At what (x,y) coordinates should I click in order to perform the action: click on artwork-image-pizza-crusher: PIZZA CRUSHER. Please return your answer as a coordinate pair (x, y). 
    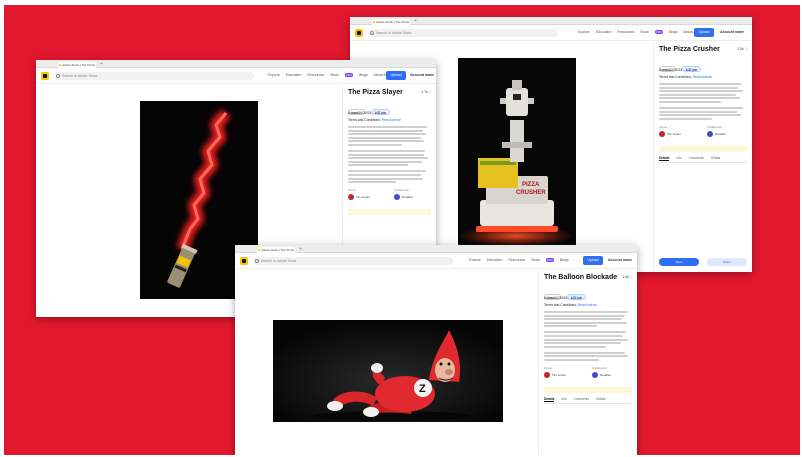
    Looking at the image, I should click on (517, 153).